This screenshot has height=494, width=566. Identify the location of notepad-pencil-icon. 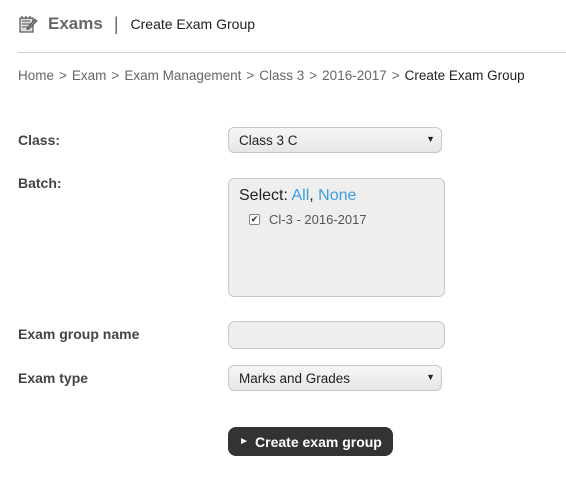
(28, 24).